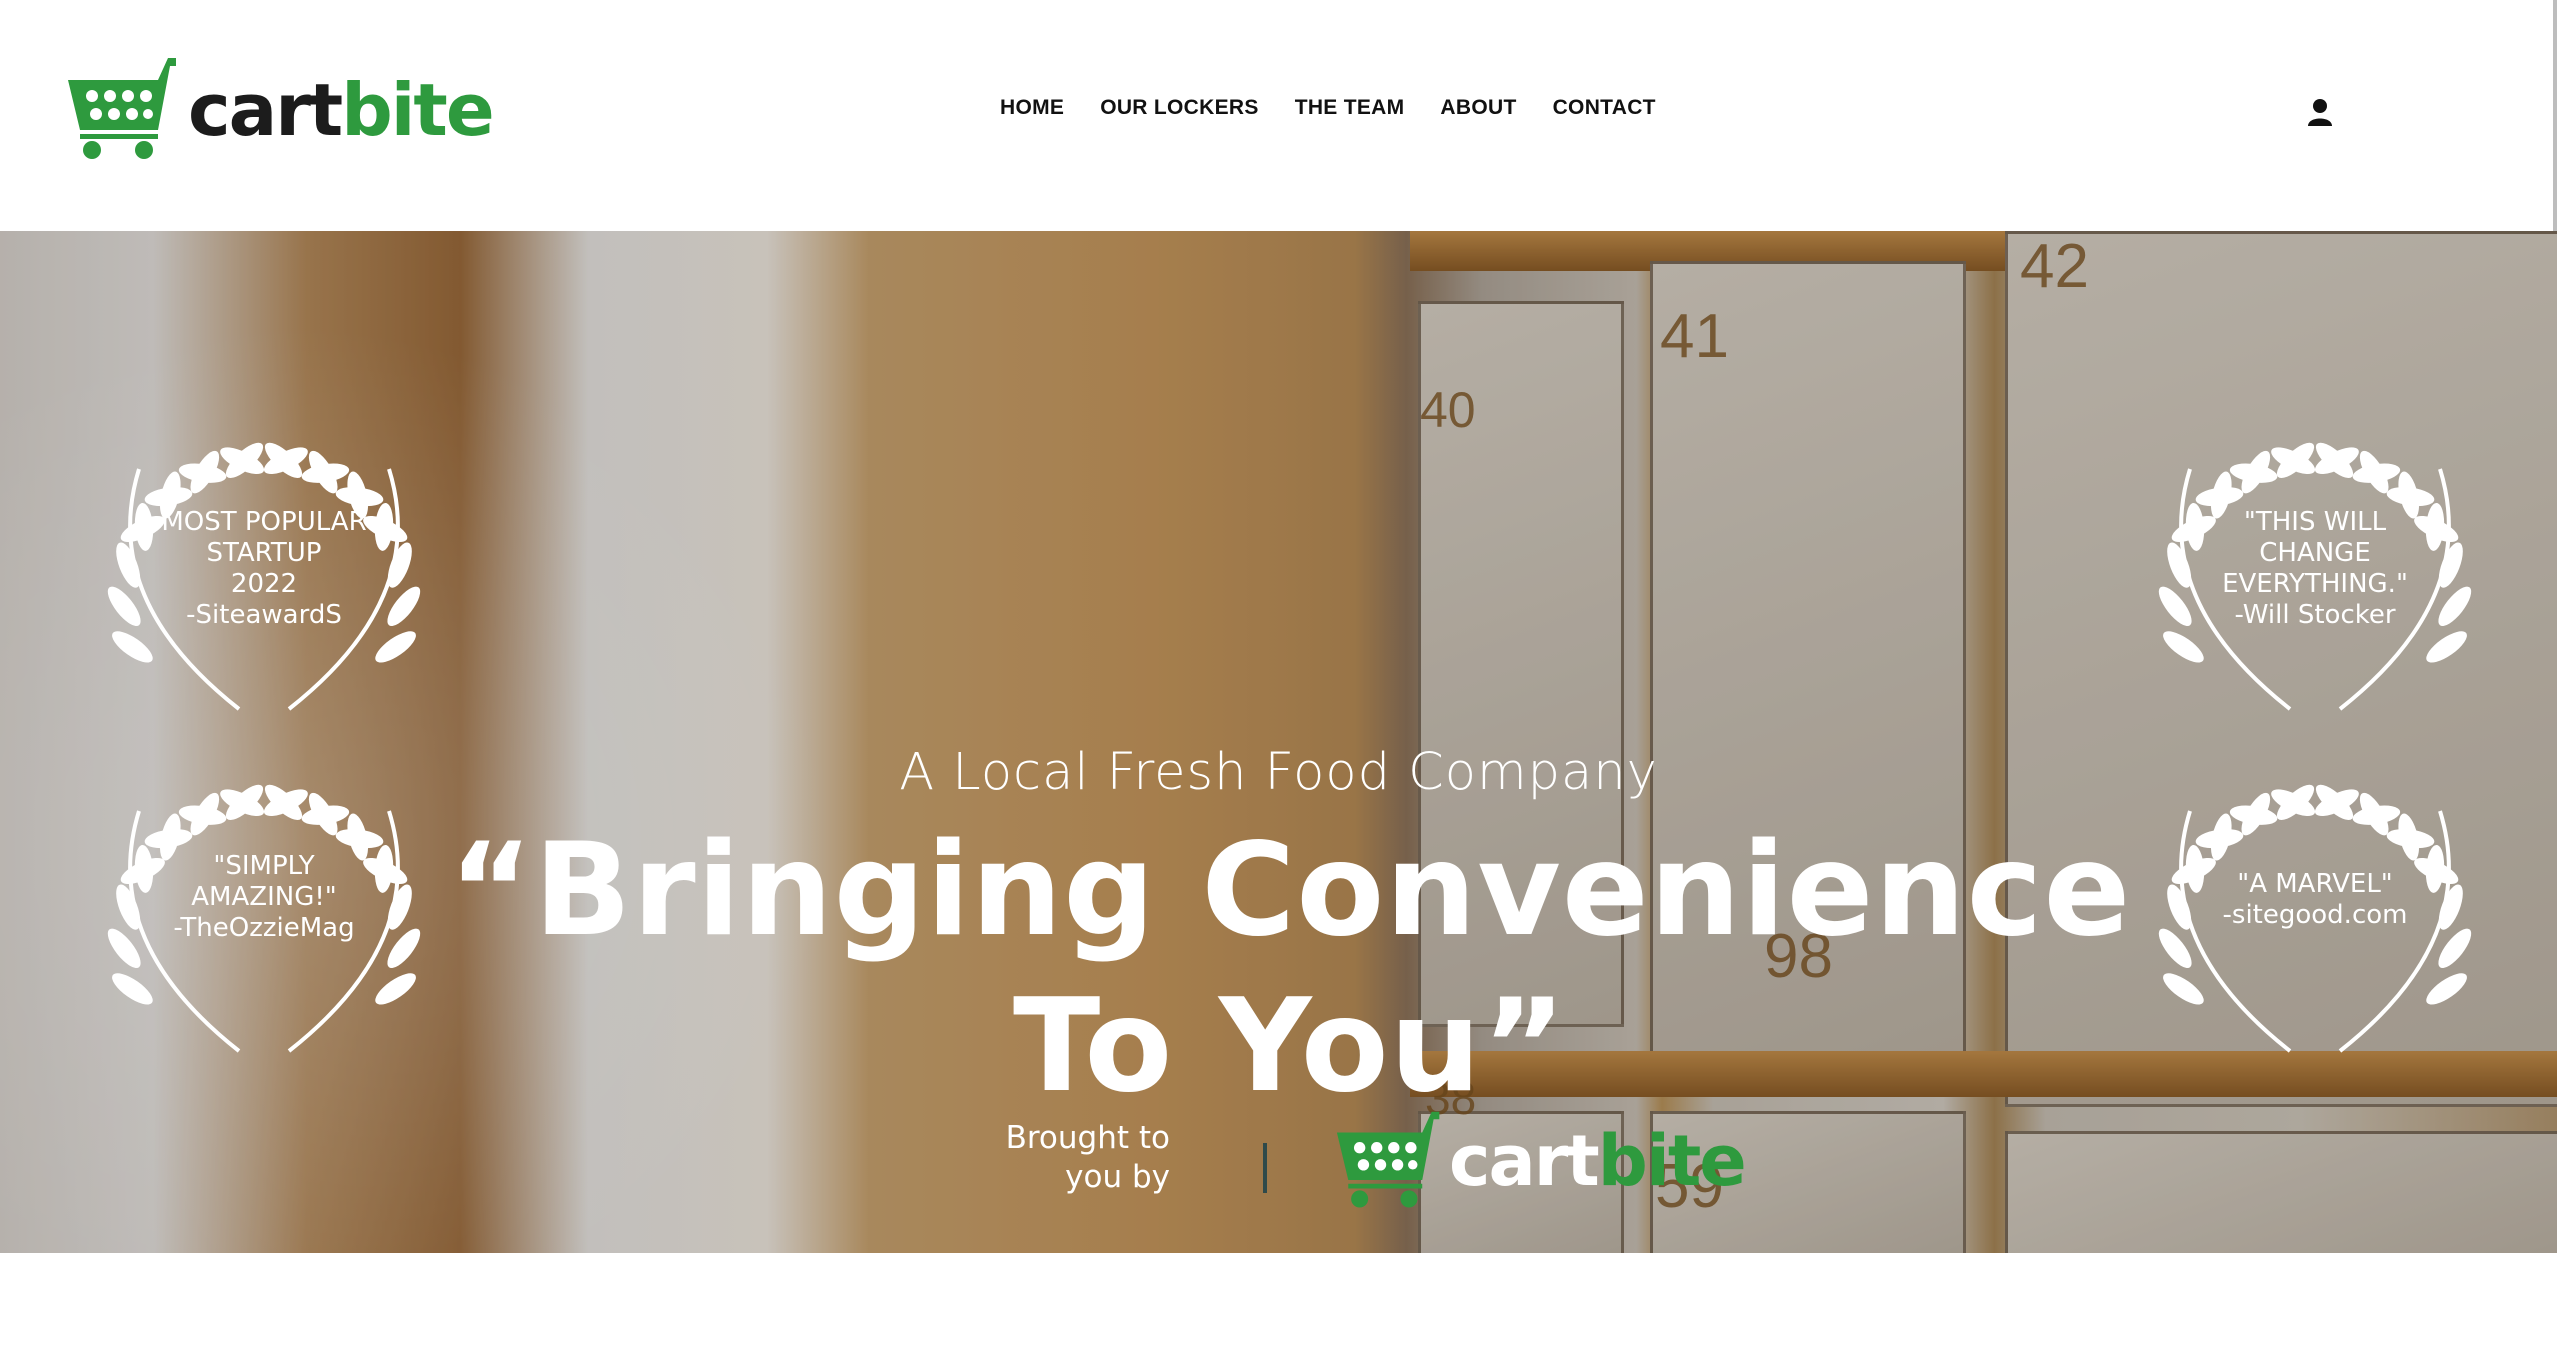 This screenshot has height=1347, width=2557. I want to click on nav-about: ABOUT, so click(1478, 108).